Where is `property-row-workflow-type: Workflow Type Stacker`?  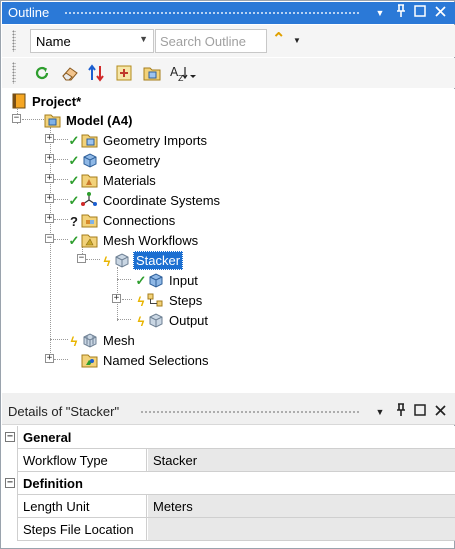 property-row-workflow-type: Workflow Type Stacker is located at coordinates (228, 460).